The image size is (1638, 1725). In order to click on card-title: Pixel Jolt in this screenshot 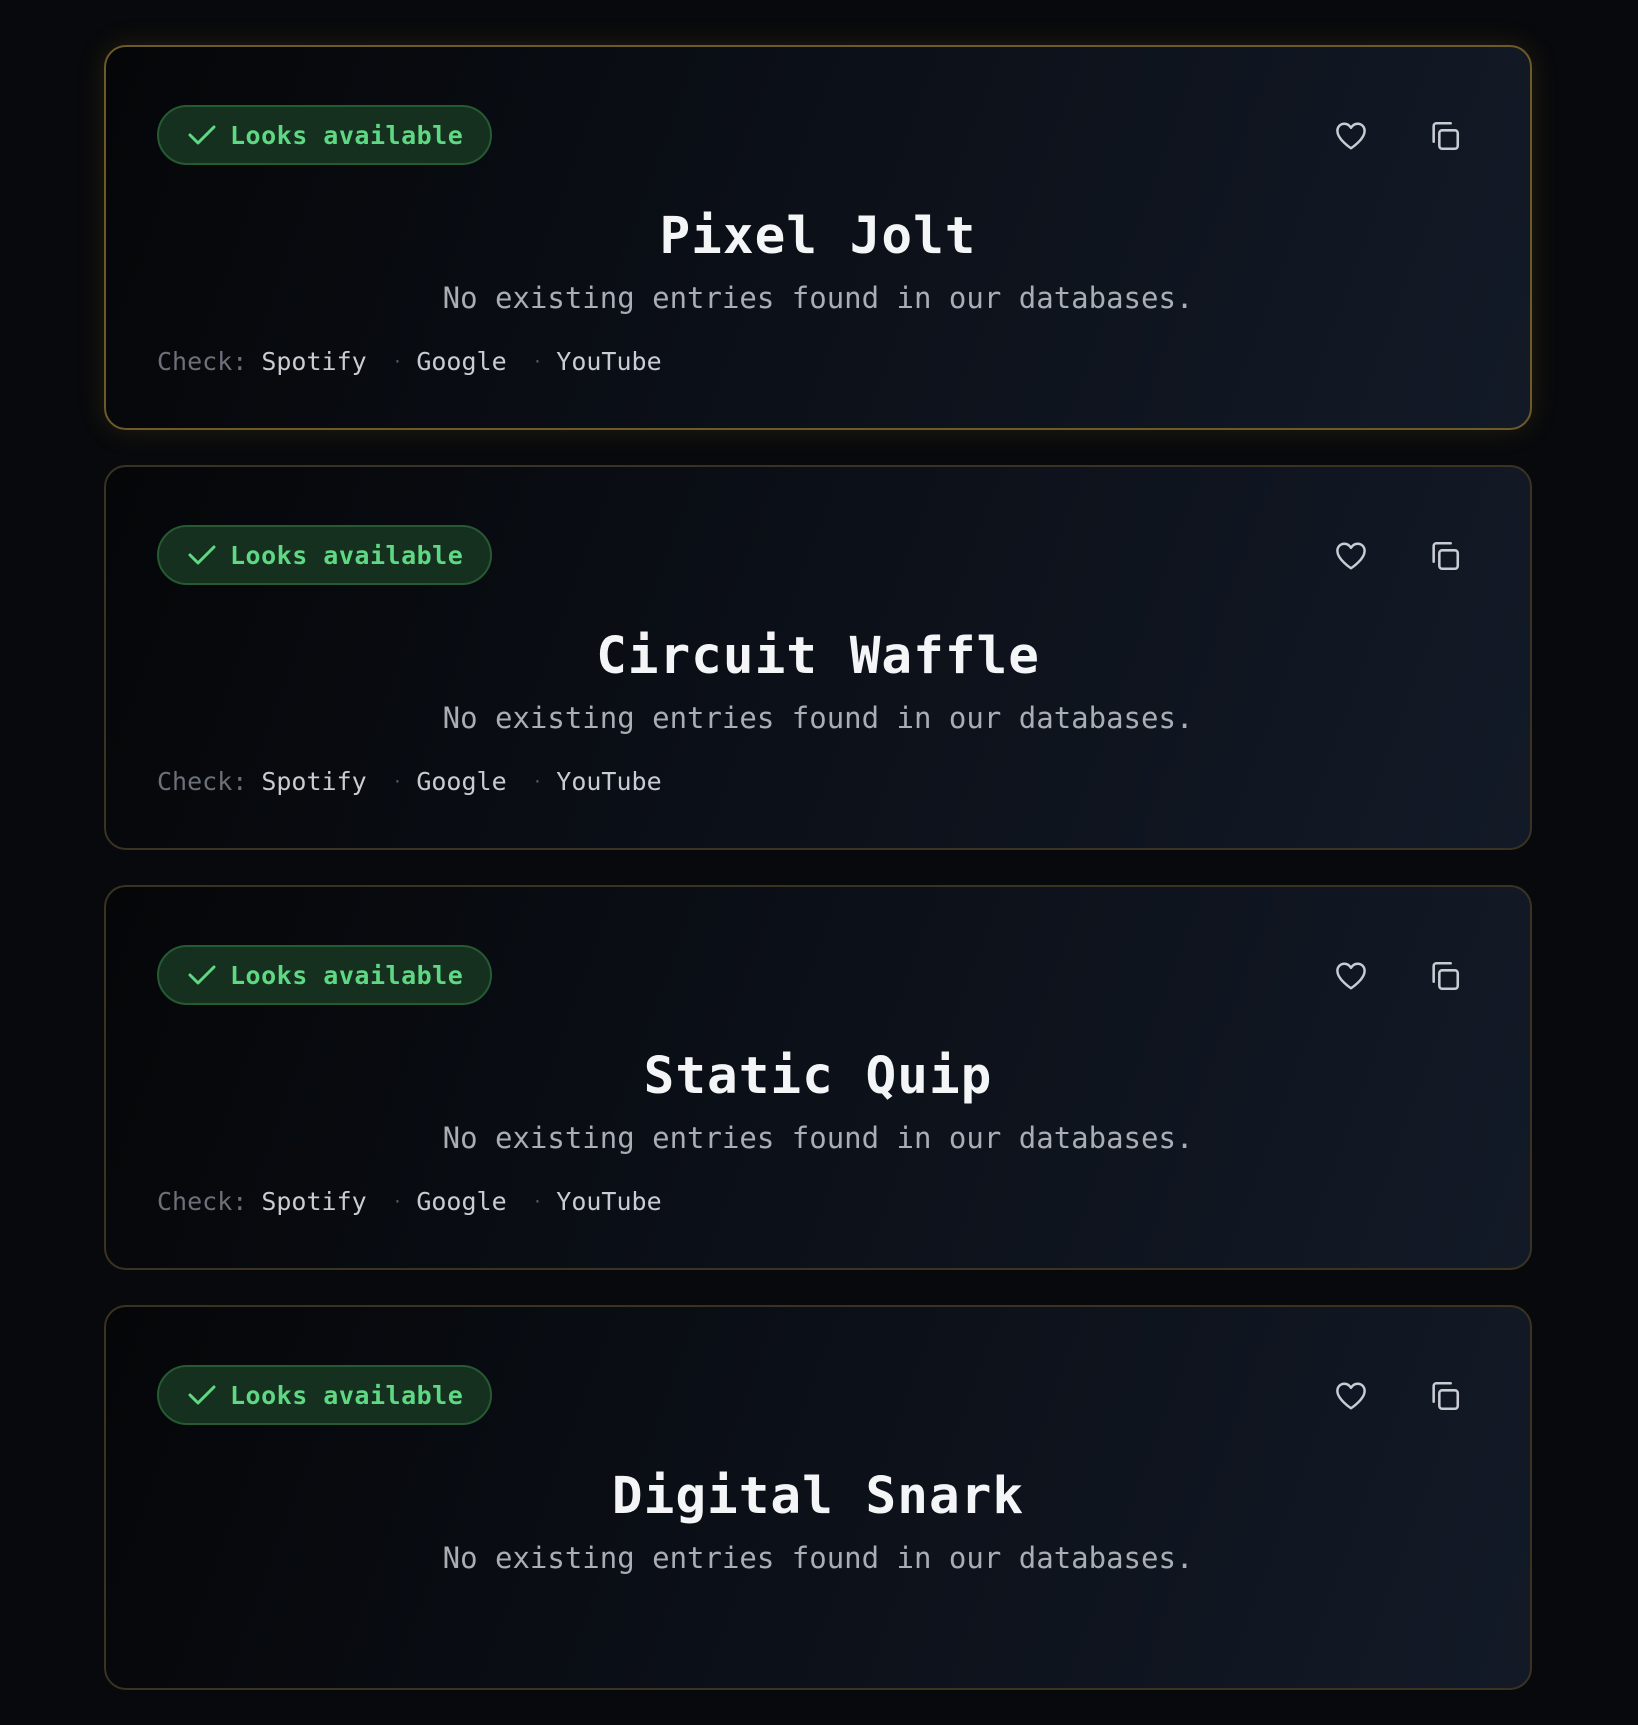, I will do `click(818, 236)`.